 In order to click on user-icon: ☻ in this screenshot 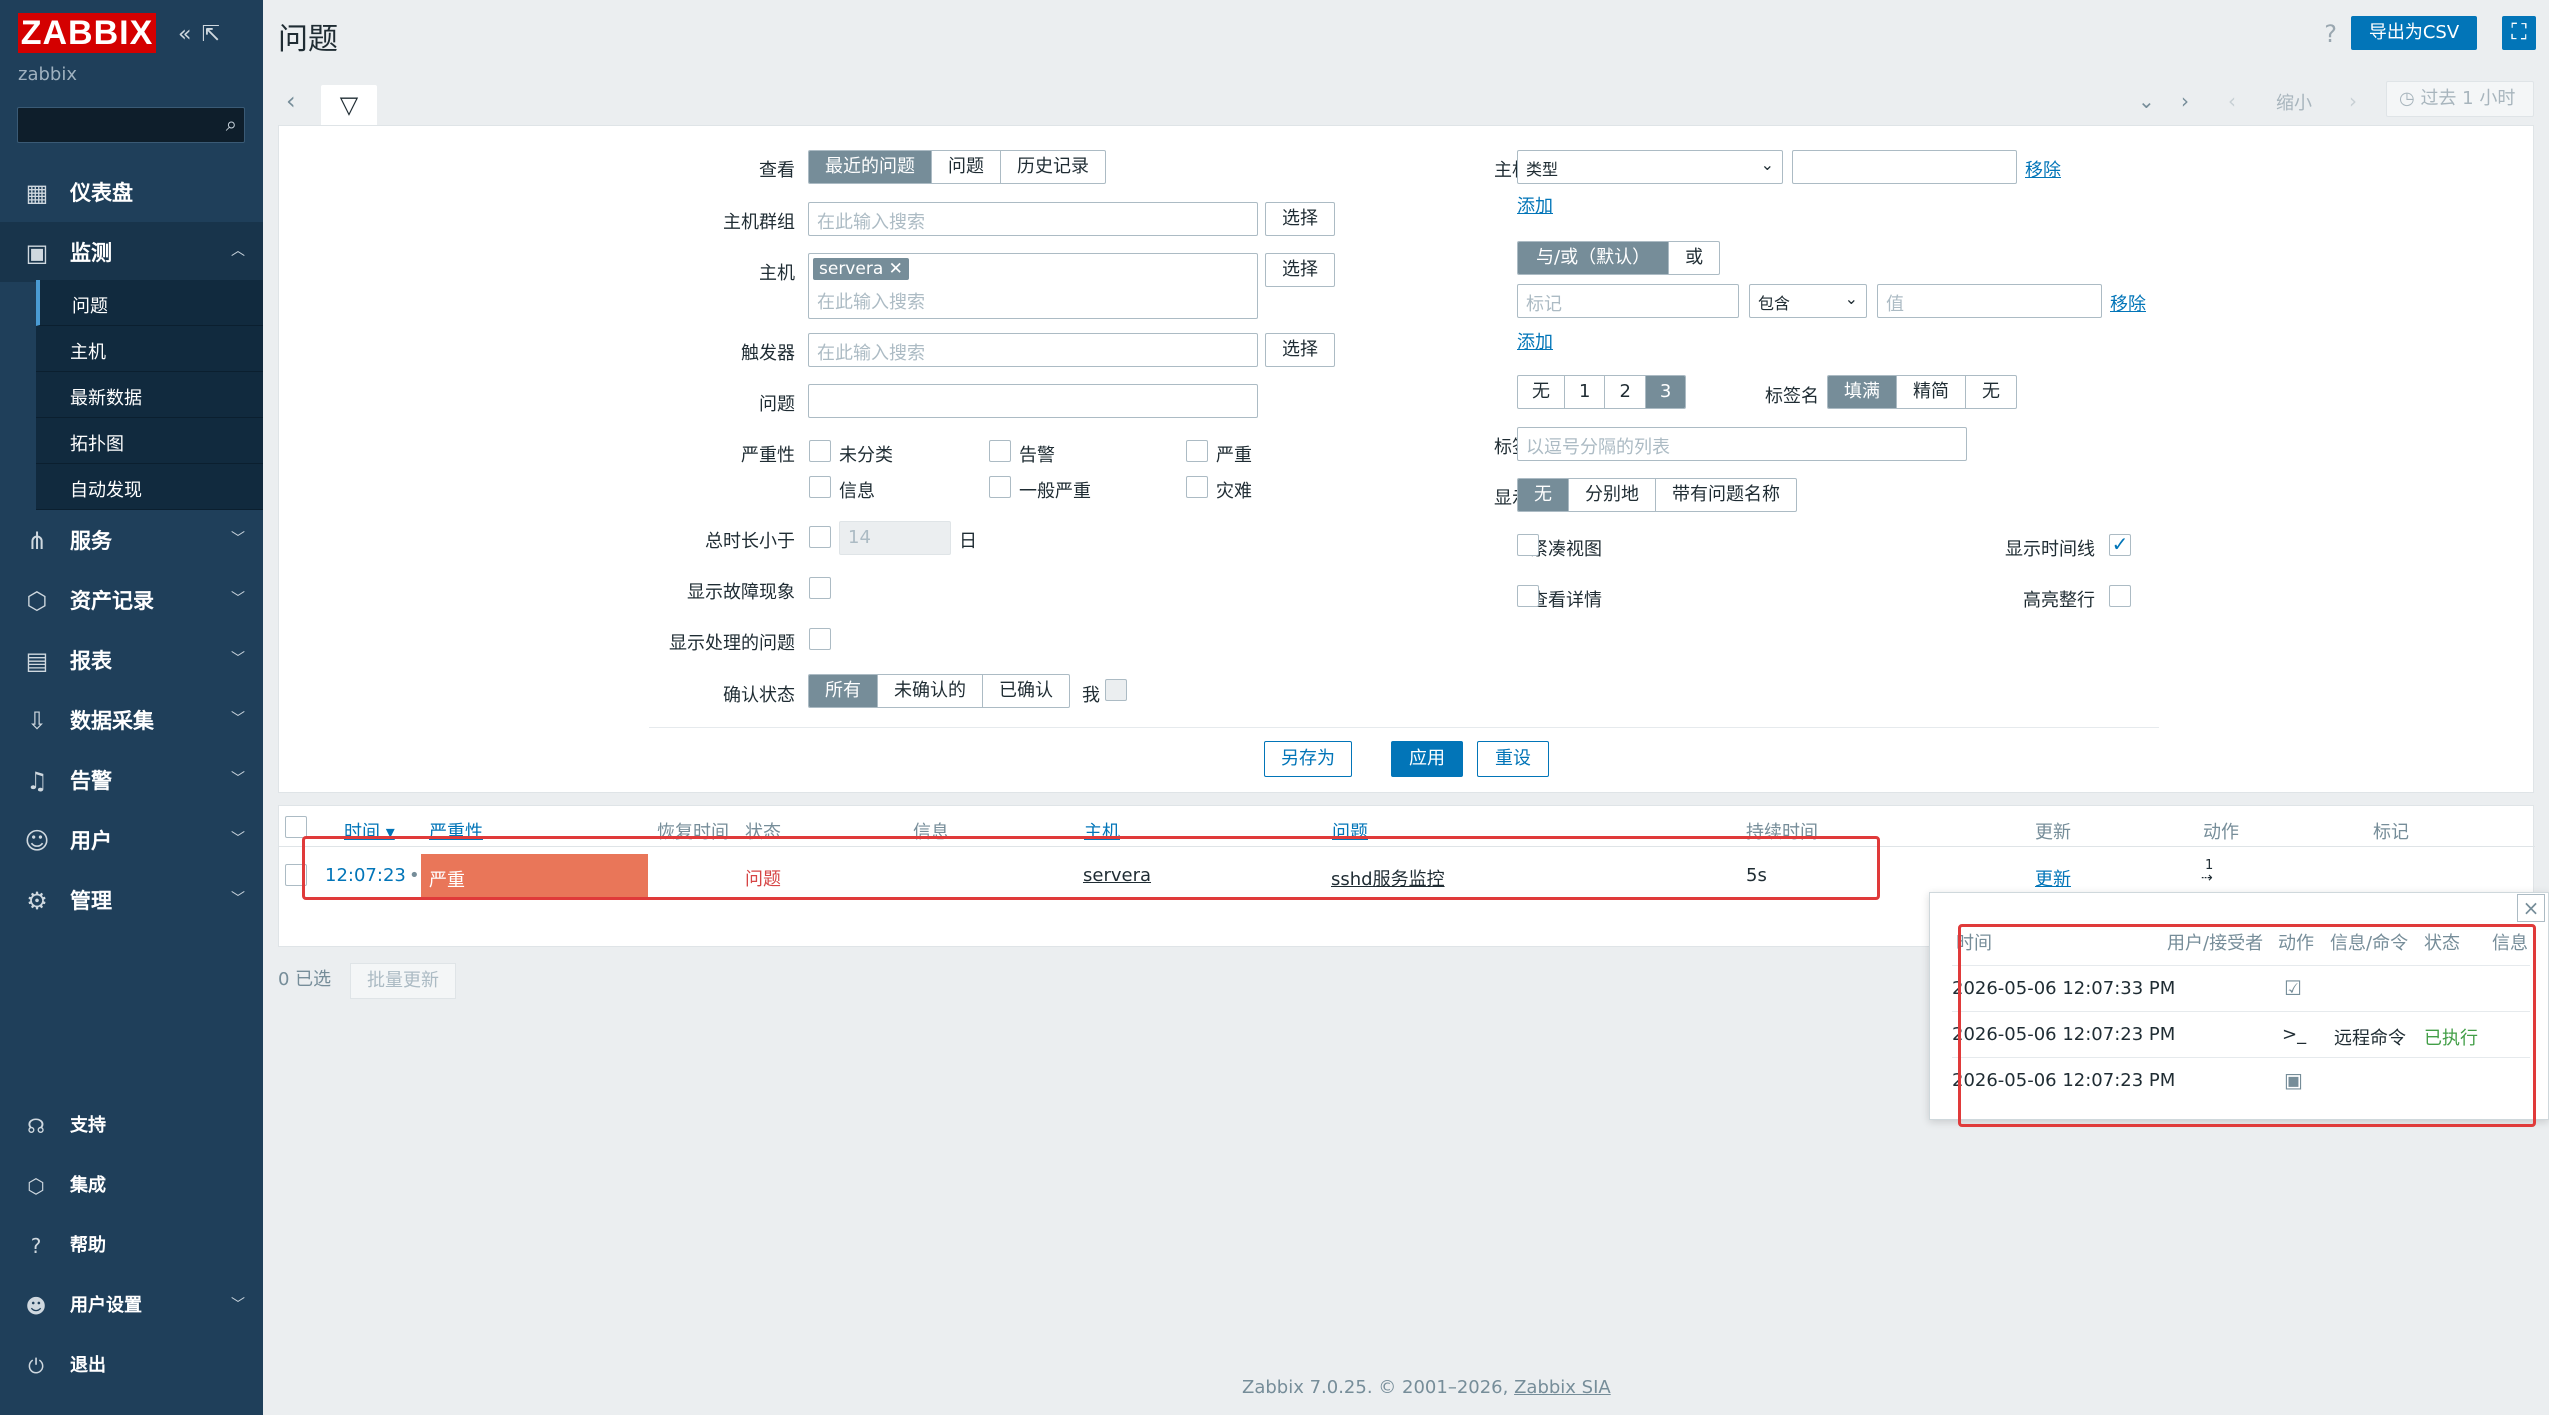, I will do `click(36, 1306)`.